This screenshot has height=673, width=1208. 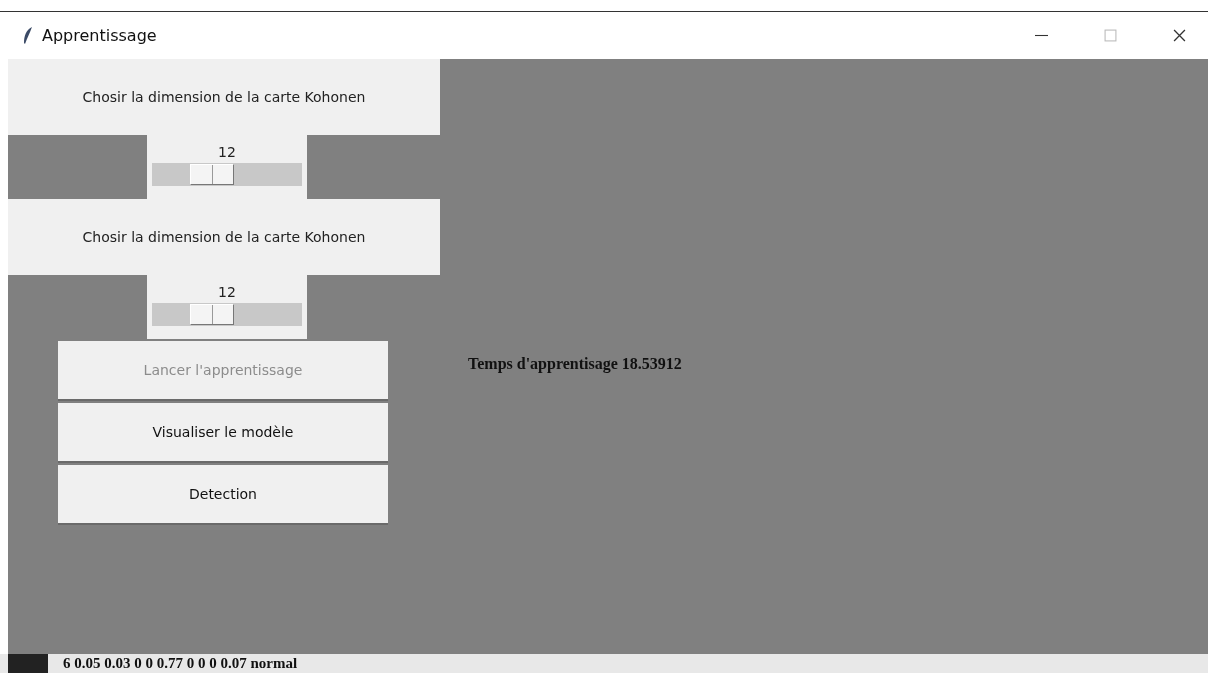 I want to click on action-button: Visualiser le modèle, so click(x=223, y=433).